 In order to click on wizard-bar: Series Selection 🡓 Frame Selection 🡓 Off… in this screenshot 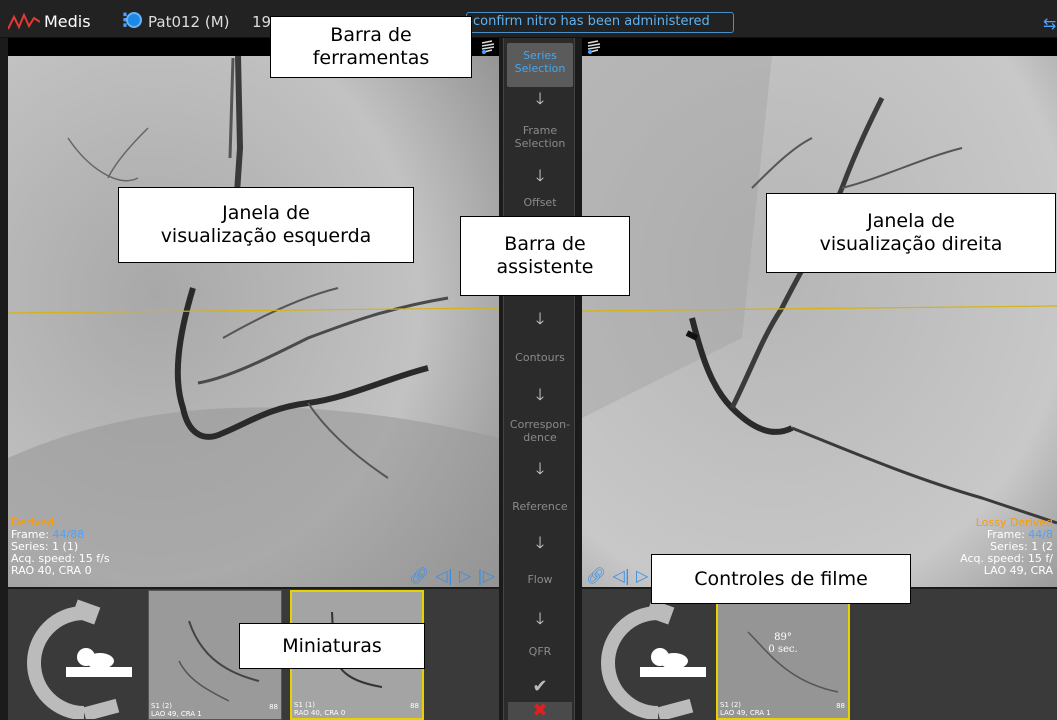, I will do `click(539, 379)`.